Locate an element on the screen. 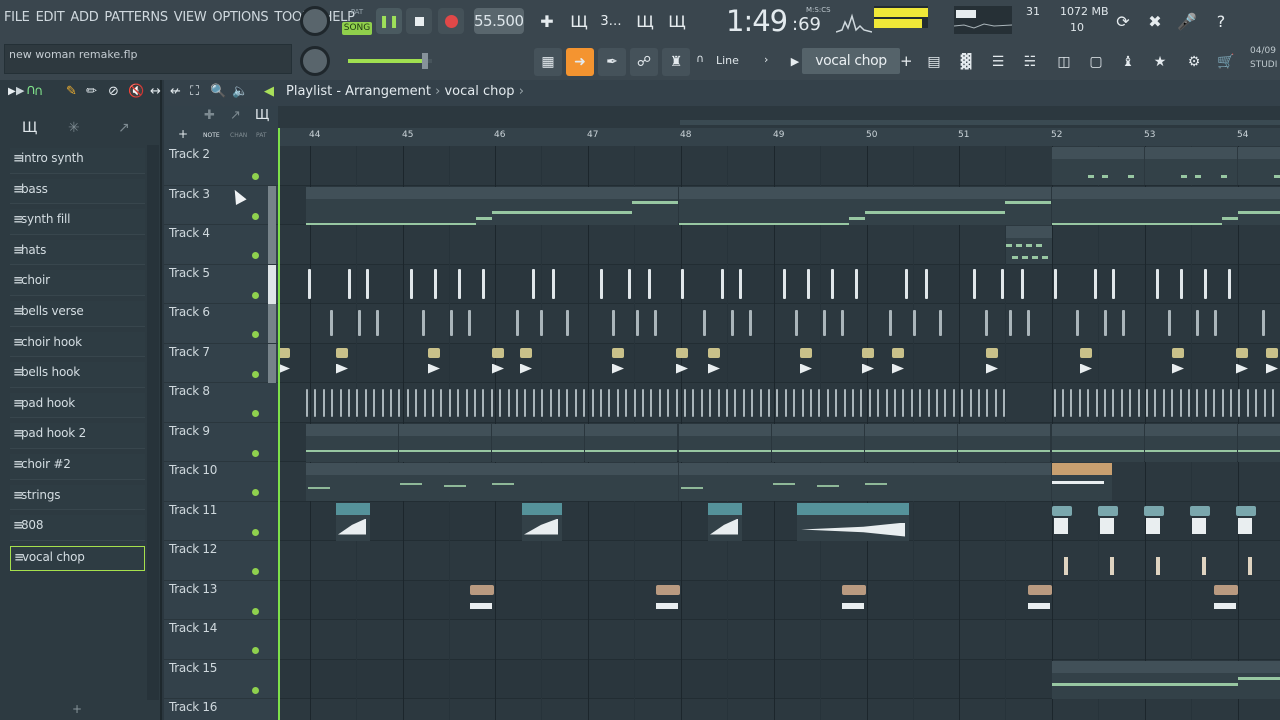  link-icon: ☍ is located at coordinates (644, 62).